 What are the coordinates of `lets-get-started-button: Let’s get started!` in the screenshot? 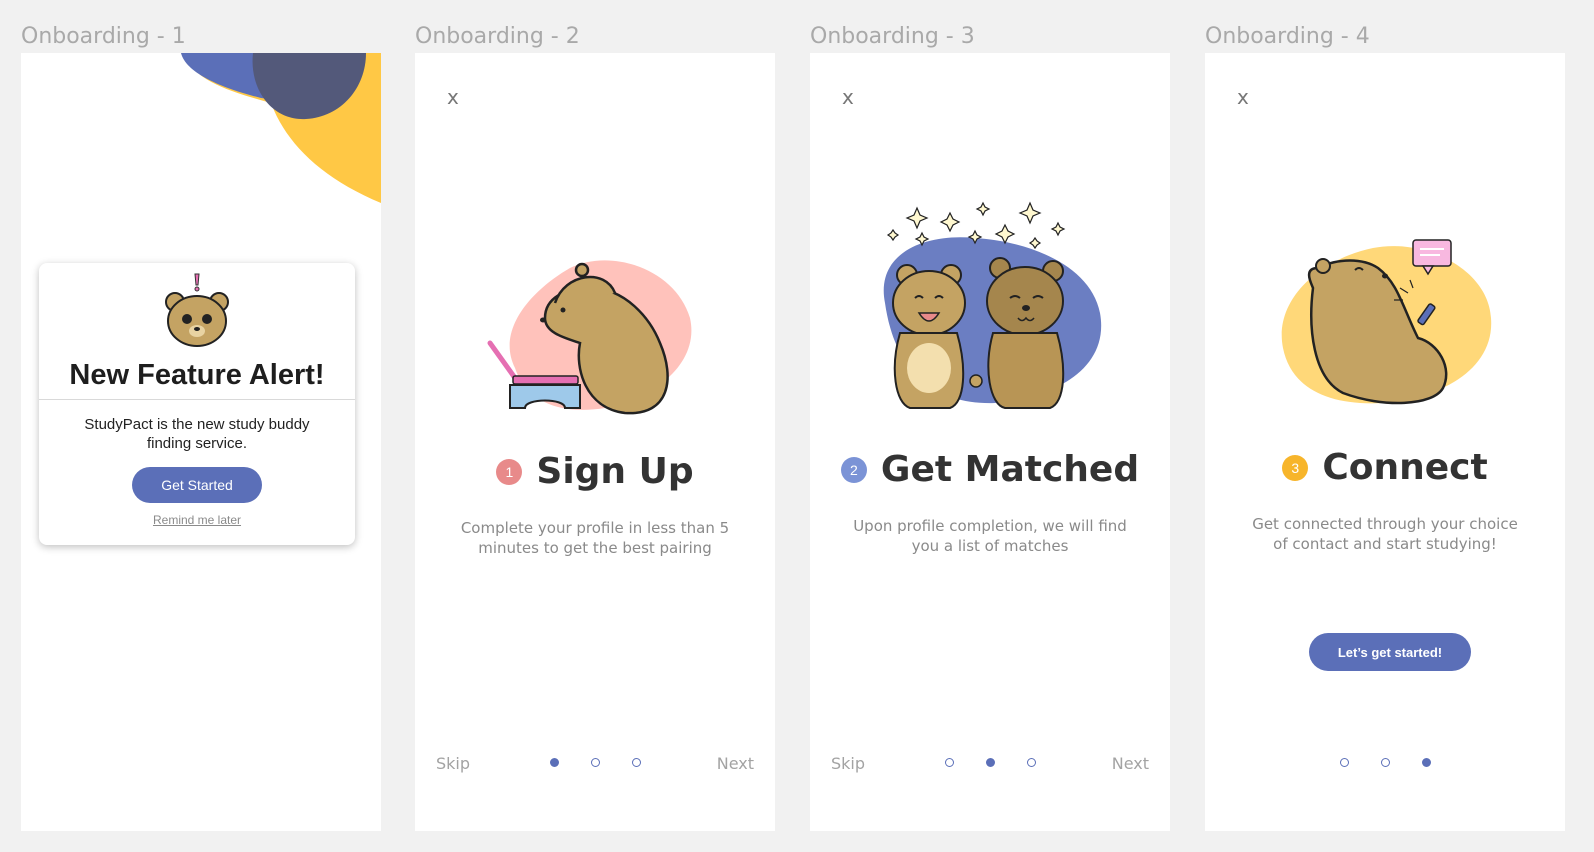 It's located at (1390, 652).